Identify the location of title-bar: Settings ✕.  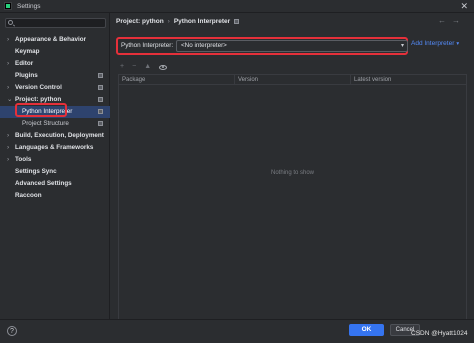
(237, 6).